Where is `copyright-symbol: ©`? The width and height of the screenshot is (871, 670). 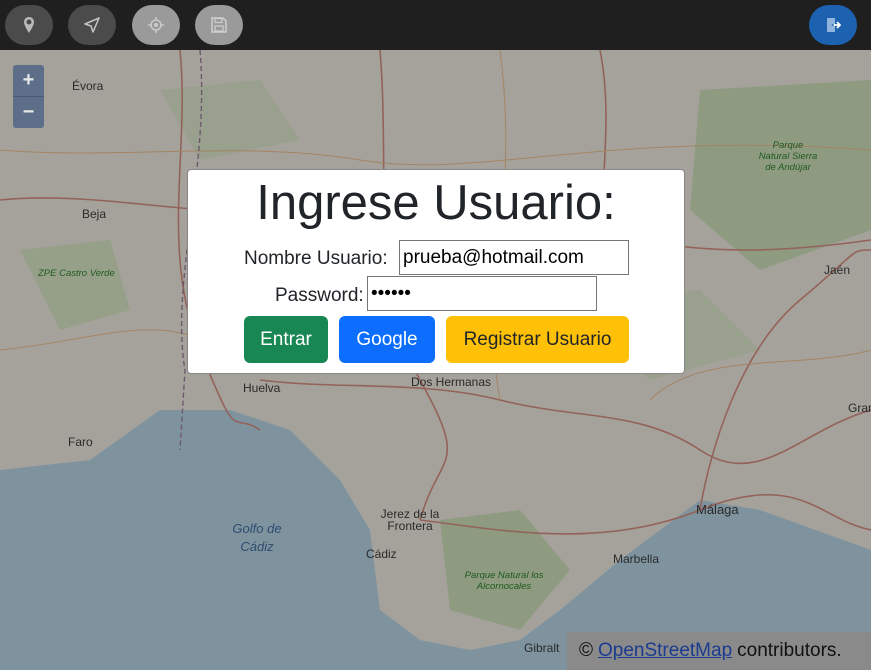
copyright-symbol: © is located at coordinates (586, 650).